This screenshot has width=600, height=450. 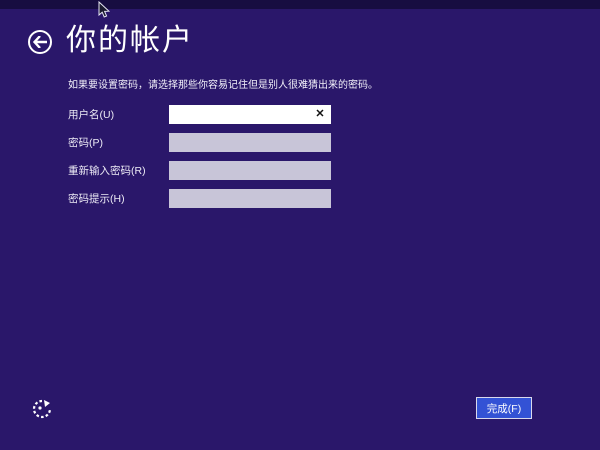 I want to click on username-label: 用户名(U), so click(x=91, y=115).